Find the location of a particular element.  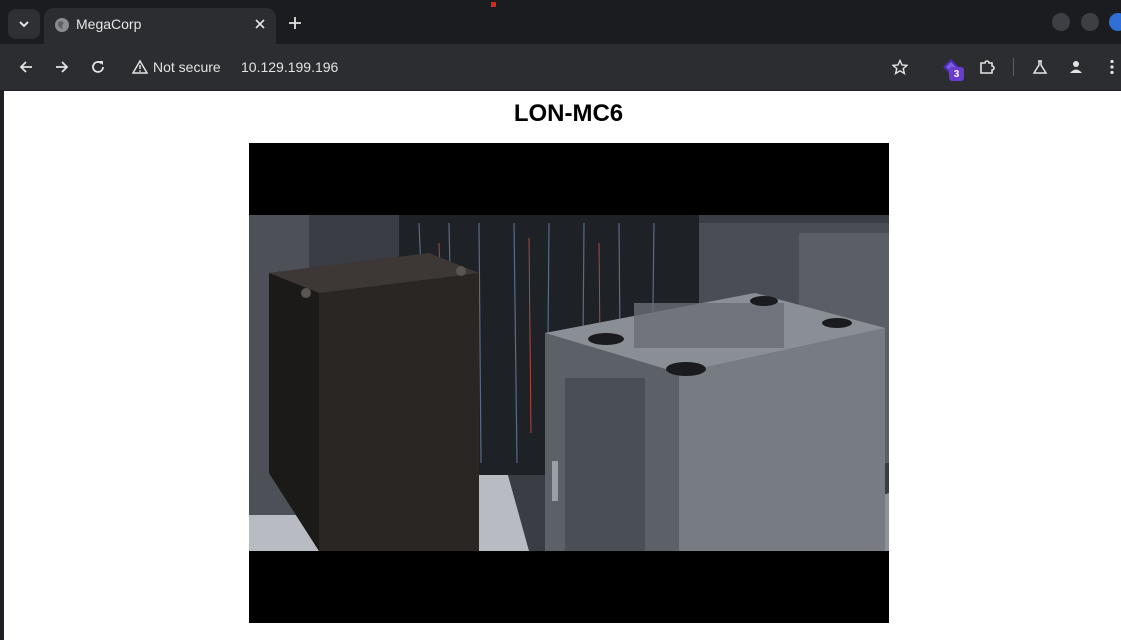

profile-button is located at coordinates (1076, 67).